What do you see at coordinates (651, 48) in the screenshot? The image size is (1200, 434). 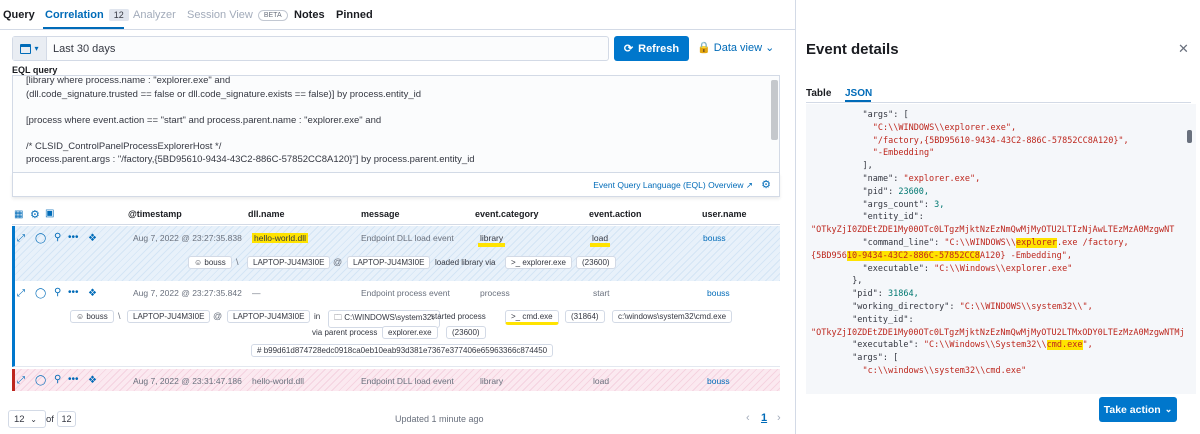 I see `refresh-button: ⟳ Refresh` at bounding box center [651, 48].